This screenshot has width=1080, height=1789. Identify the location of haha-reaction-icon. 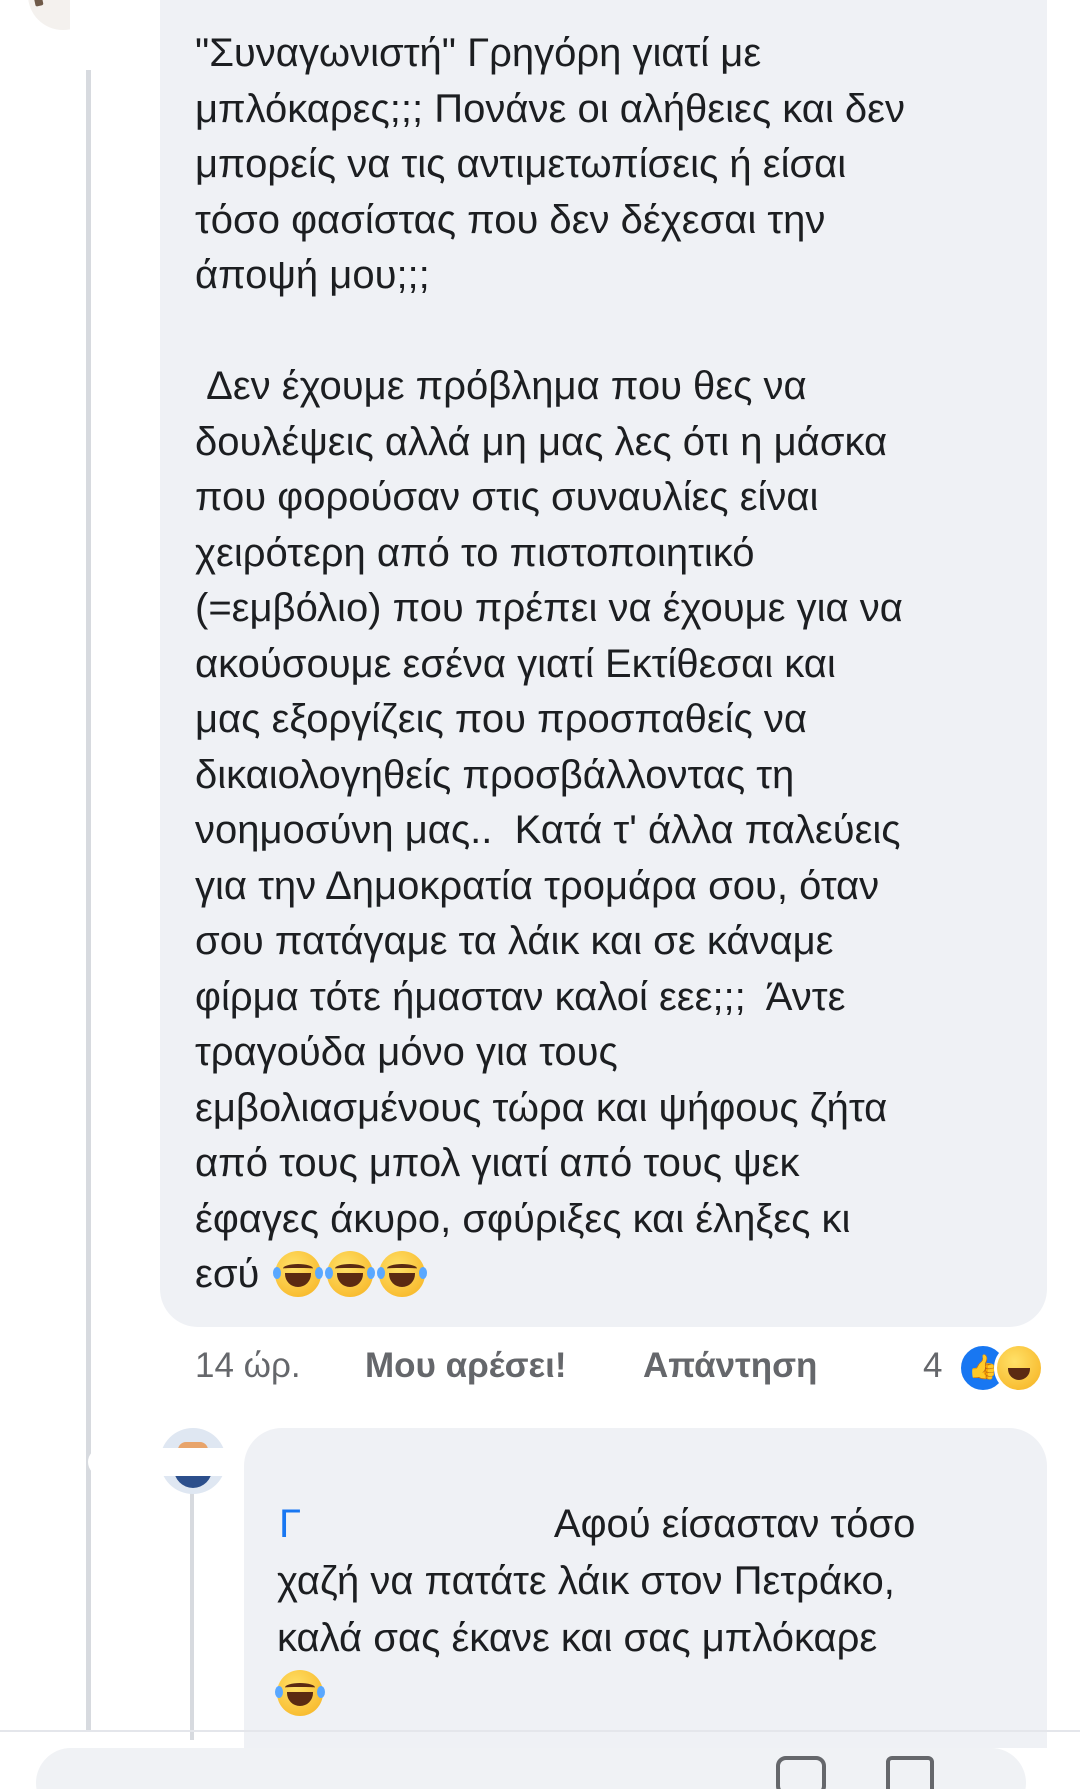
(1019, 1368).